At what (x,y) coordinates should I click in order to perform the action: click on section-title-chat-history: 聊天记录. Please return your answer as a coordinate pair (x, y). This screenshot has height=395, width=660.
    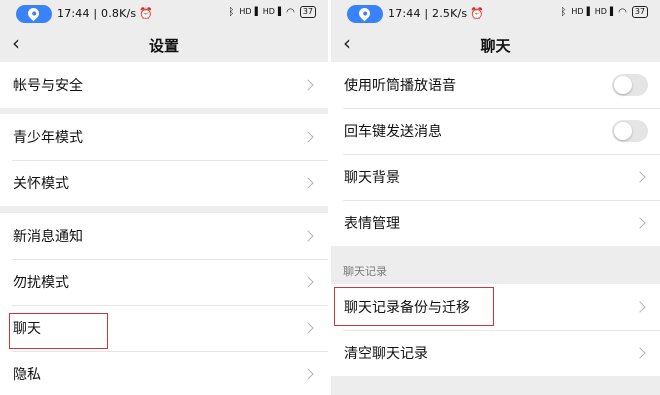
    Looking at the image, I should click on (365, 271).